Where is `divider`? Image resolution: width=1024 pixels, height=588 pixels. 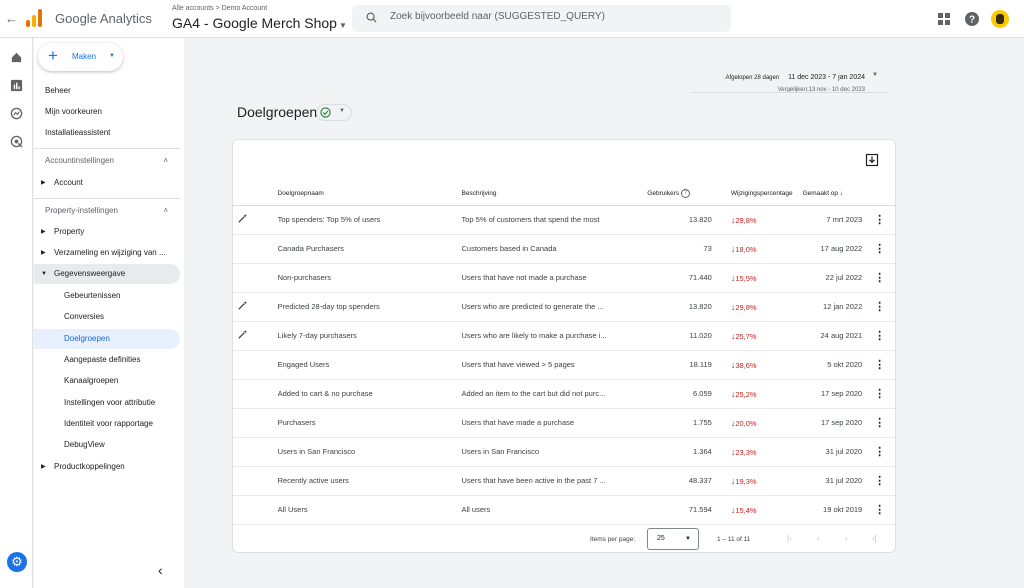
divider is located at coordinates (107, 198).